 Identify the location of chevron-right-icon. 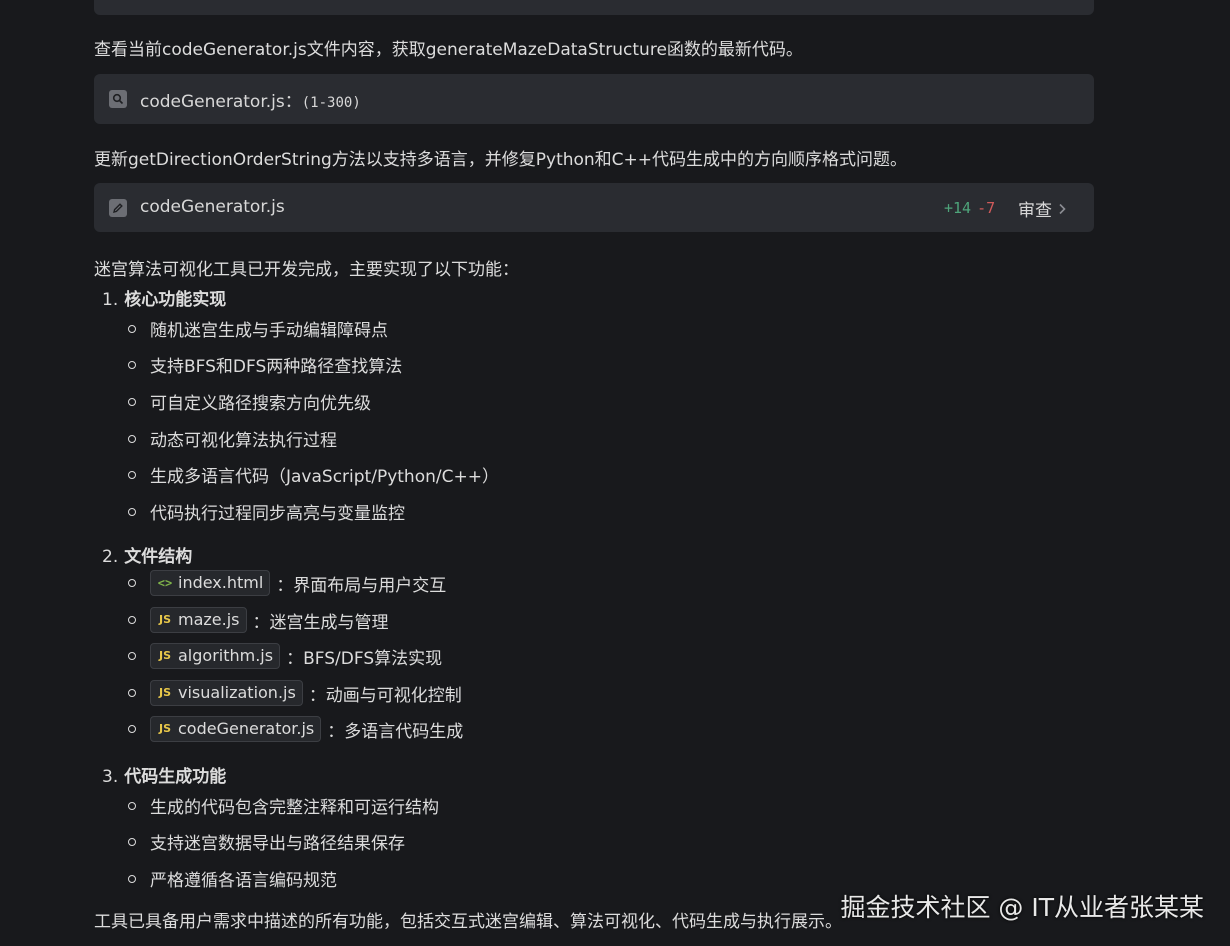
(1062, 208).